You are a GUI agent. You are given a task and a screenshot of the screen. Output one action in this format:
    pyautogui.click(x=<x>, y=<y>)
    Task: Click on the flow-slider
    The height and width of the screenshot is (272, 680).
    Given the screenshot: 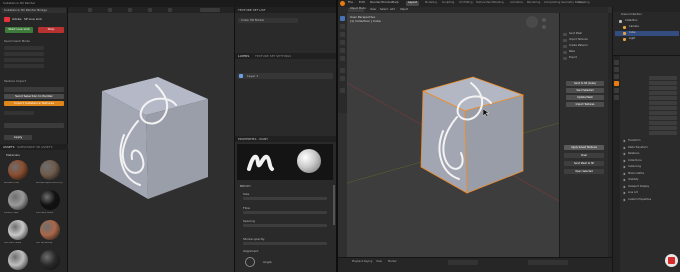 What is the action you would take?
    pyautogui.click(x=285, y=212)
    